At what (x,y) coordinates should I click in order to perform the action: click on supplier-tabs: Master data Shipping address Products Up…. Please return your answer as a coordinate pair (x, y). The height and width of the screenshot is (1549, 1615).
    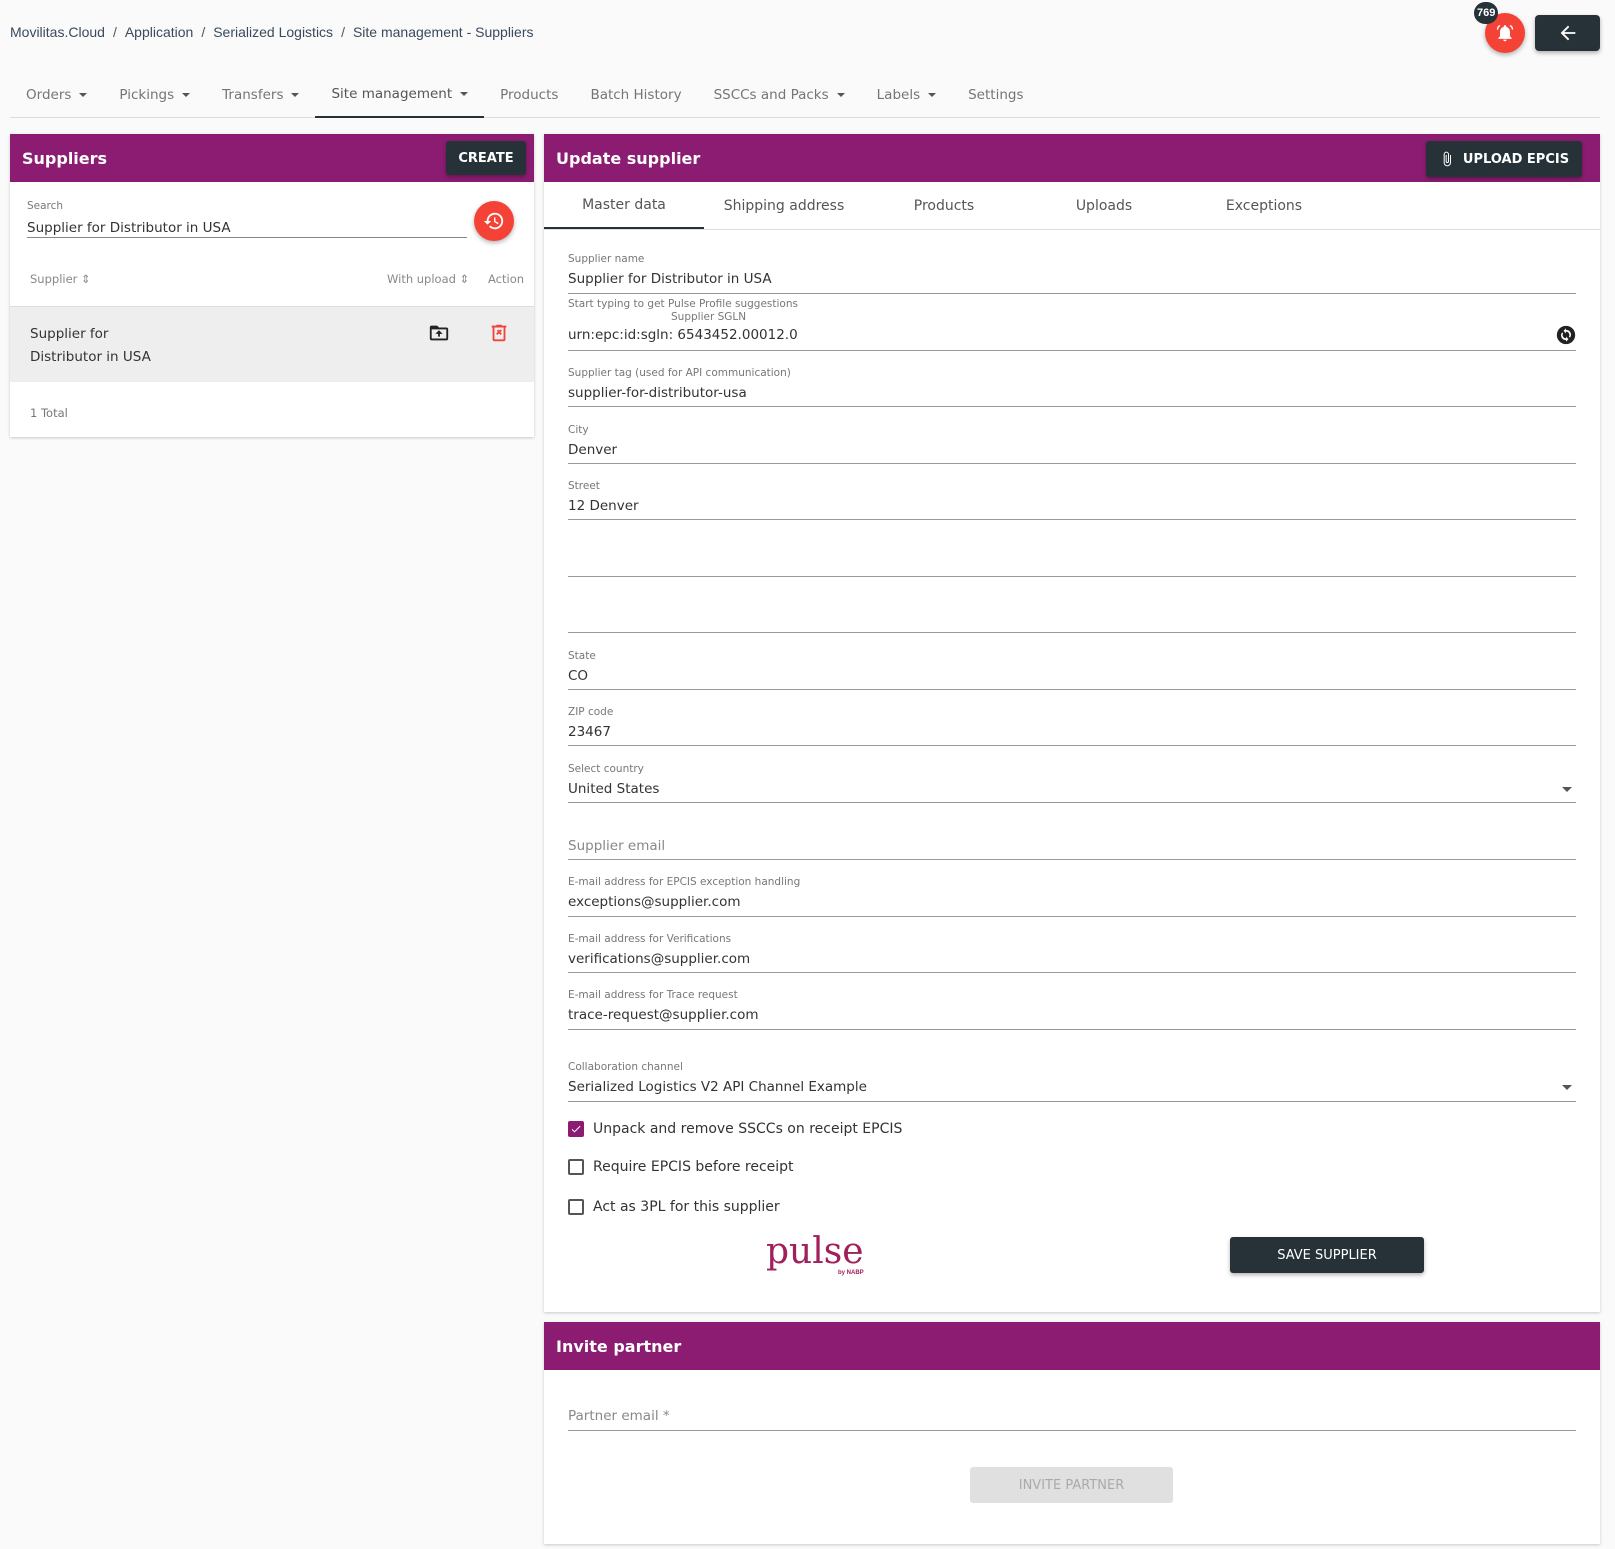
    Looking at the image, I should click on (1072, 206).